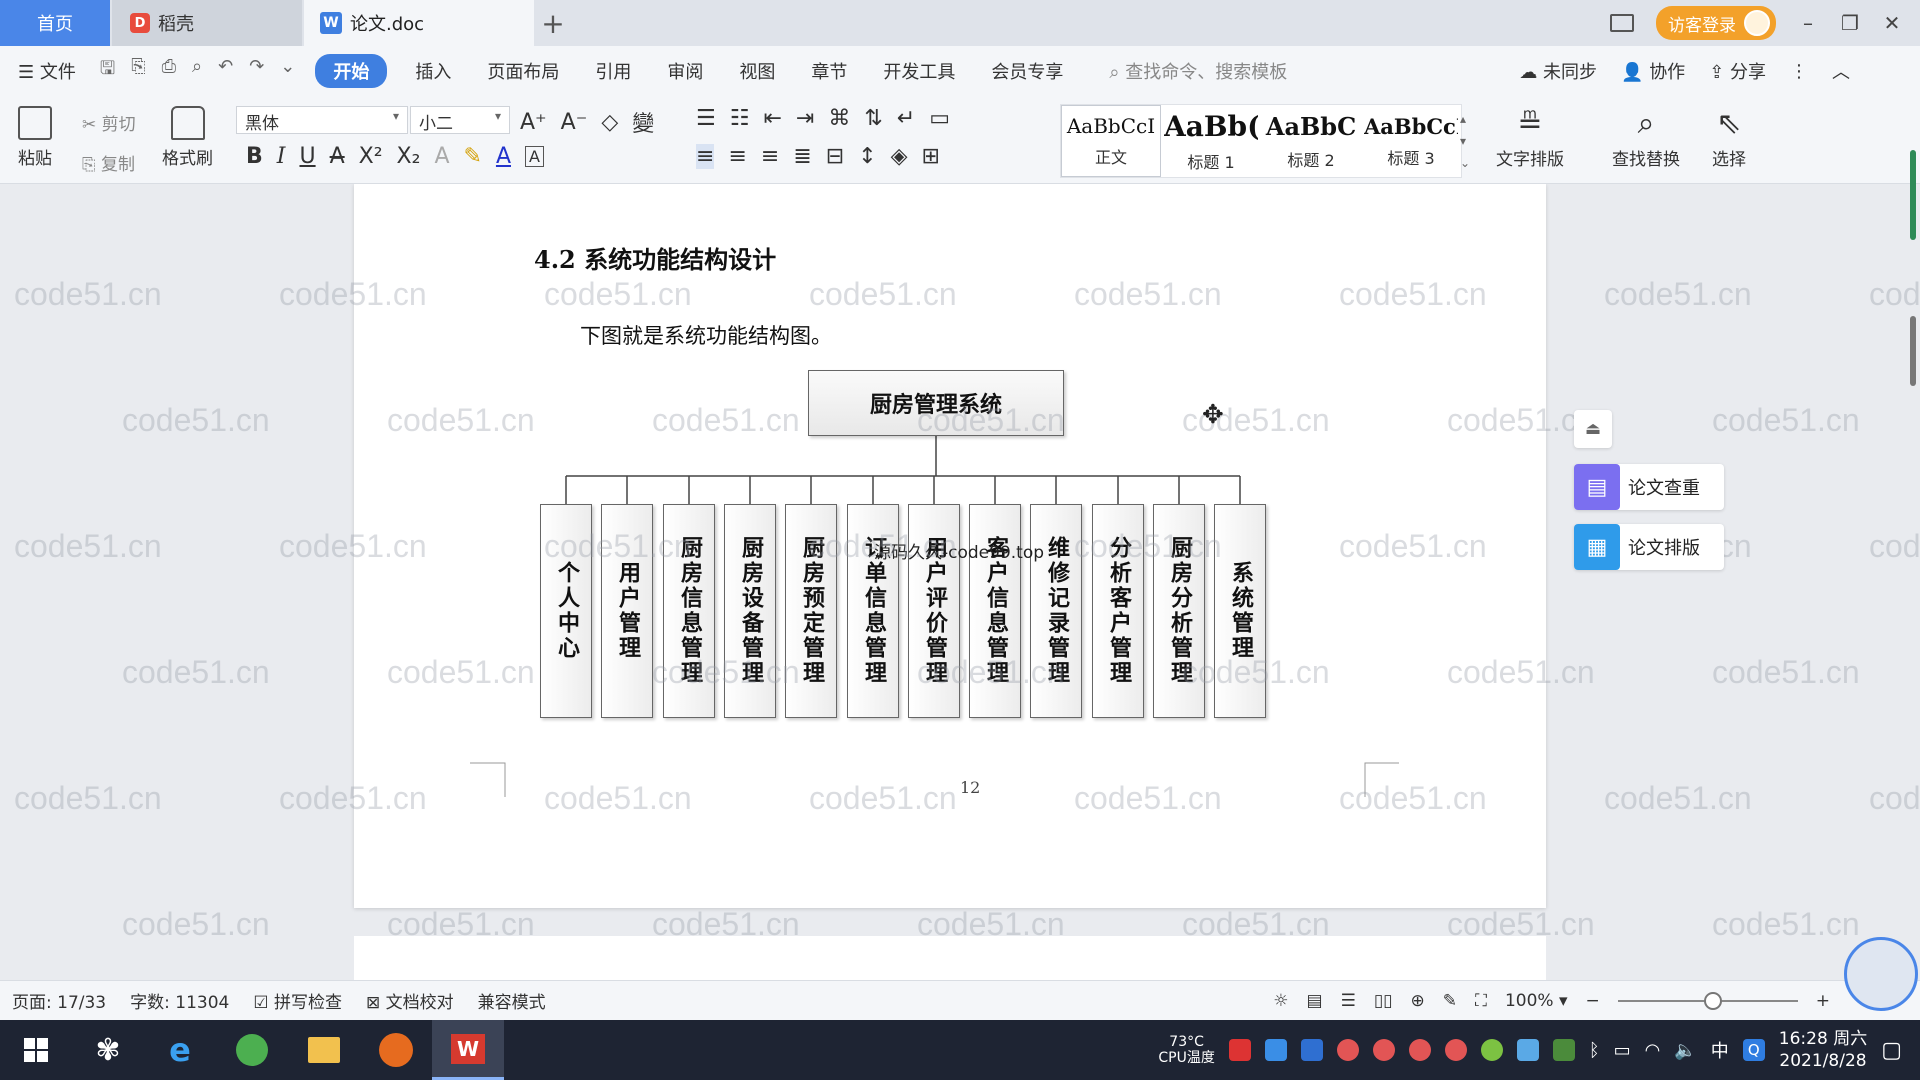  What do you see at coordinates (1211, 141) in the screenshot?
I see `style-heading-1: AaBb( 标题 1` at bounding box center [1211, 141].